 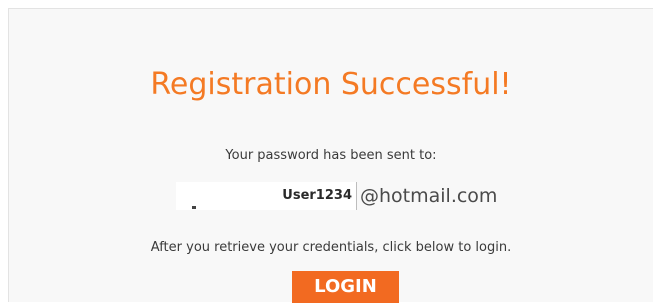 What do you see at coordinates (194, 207) in the screenshot?
I see `redaction-artifact` at bounding box center [194, 207].